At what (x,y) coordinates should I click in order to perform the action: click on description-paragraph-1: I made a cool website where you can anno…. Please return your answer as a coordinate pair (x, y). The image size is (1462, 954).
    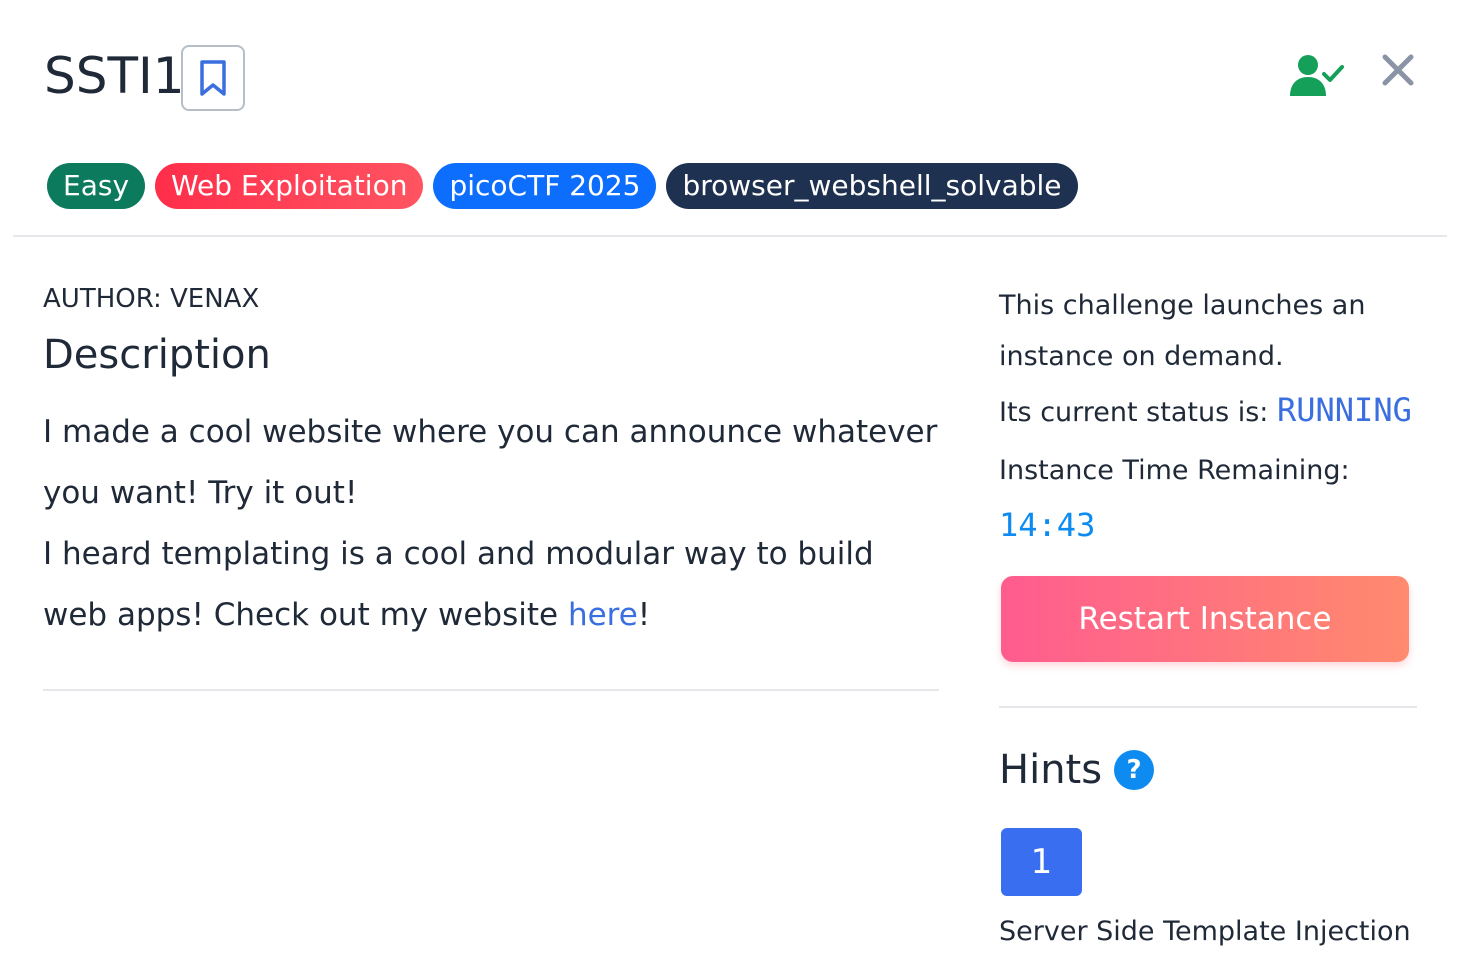
    Looking at the image, I should click on (490, 462).